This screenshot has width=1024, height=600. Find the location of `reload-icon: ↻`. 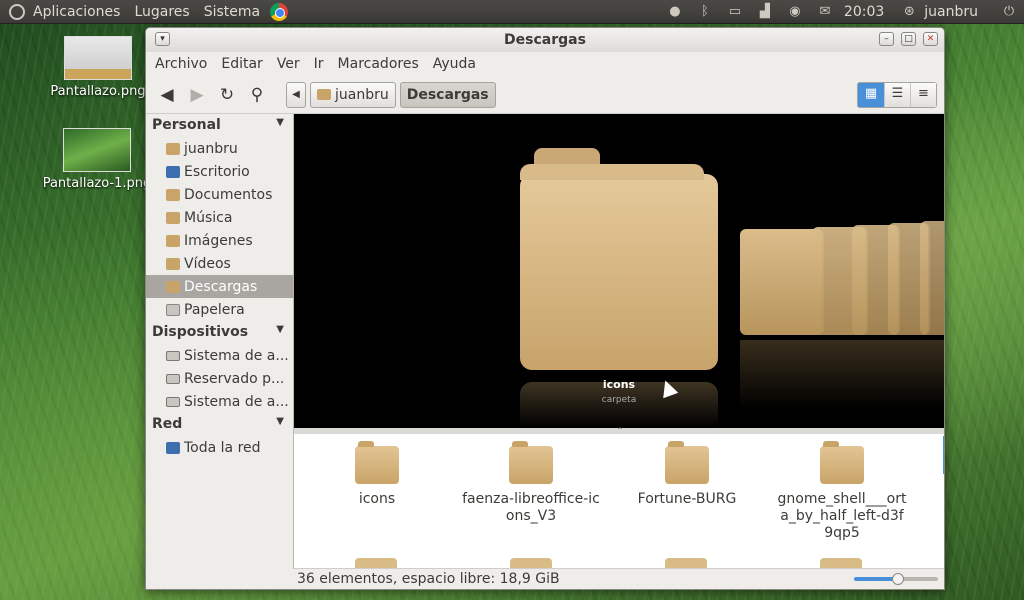

reload-icon: ↻ is located at coordinates (227, 95).